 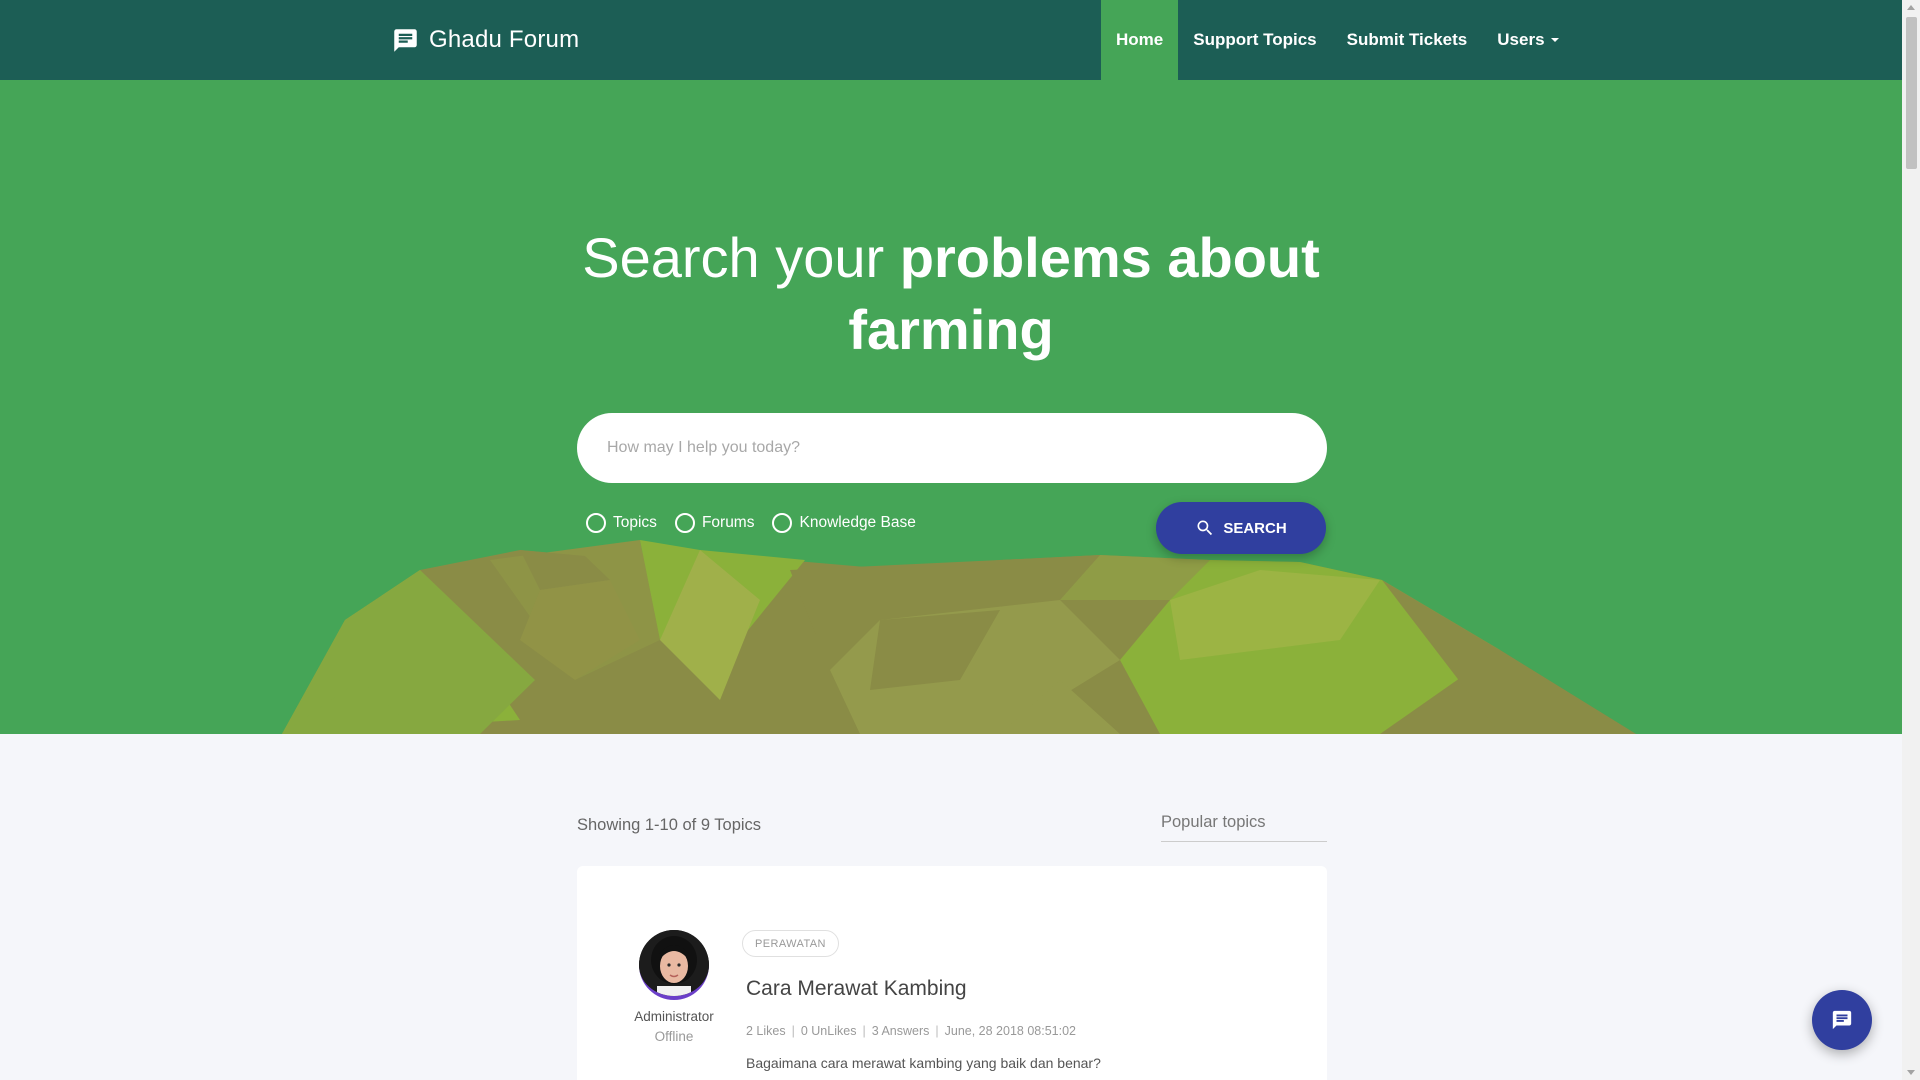 I want to click on nav-item-label: Home, so click(x=1140, y=39).